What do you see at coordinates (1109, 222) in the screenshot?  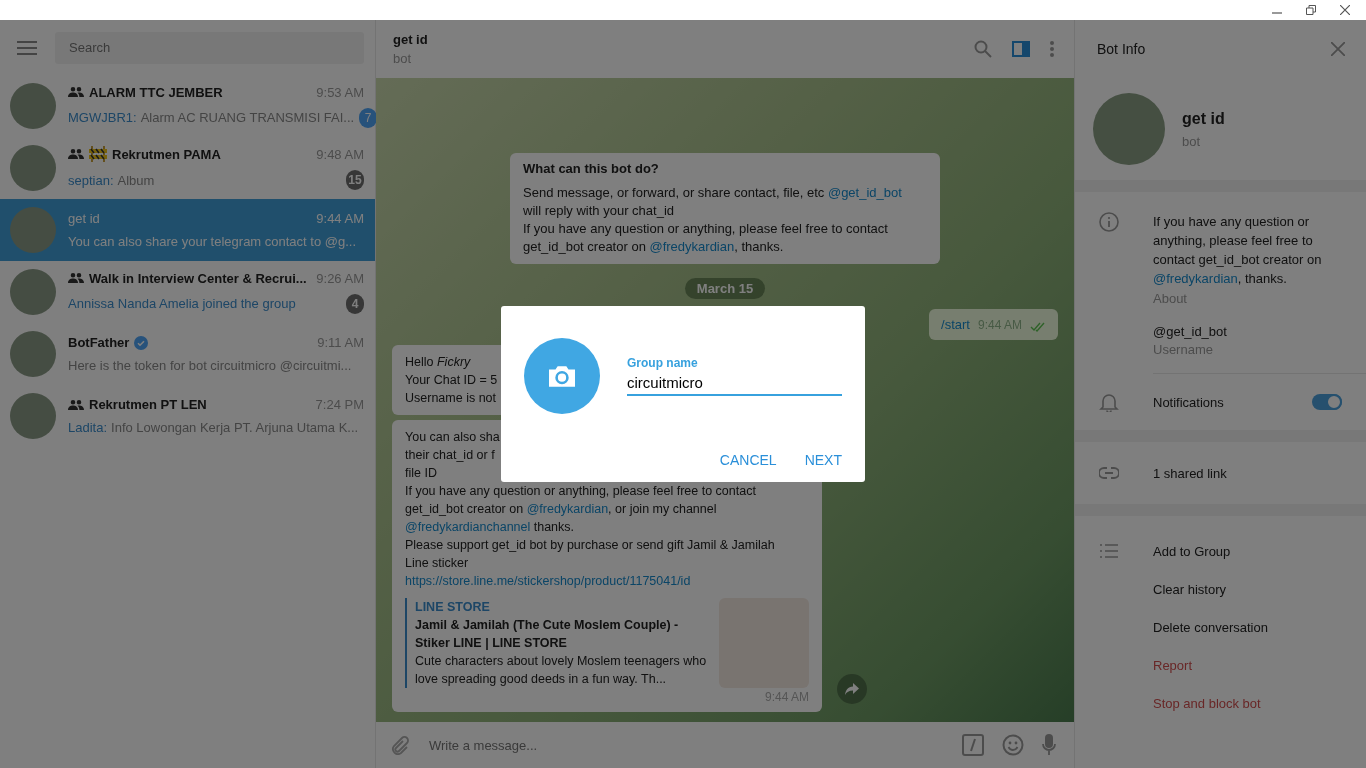 I see `info-icon` at bounding box center [1109, 222].